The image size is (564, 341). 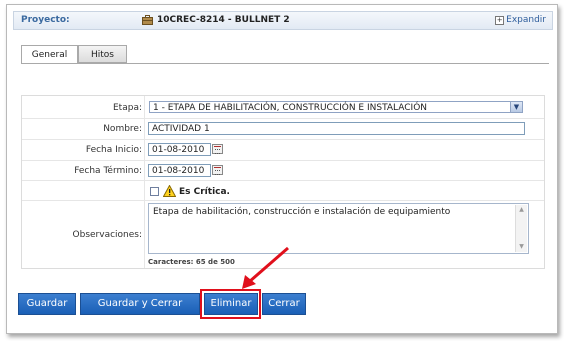 I want to click on tab-hitos: Hitos, so click(x=102, y=54).